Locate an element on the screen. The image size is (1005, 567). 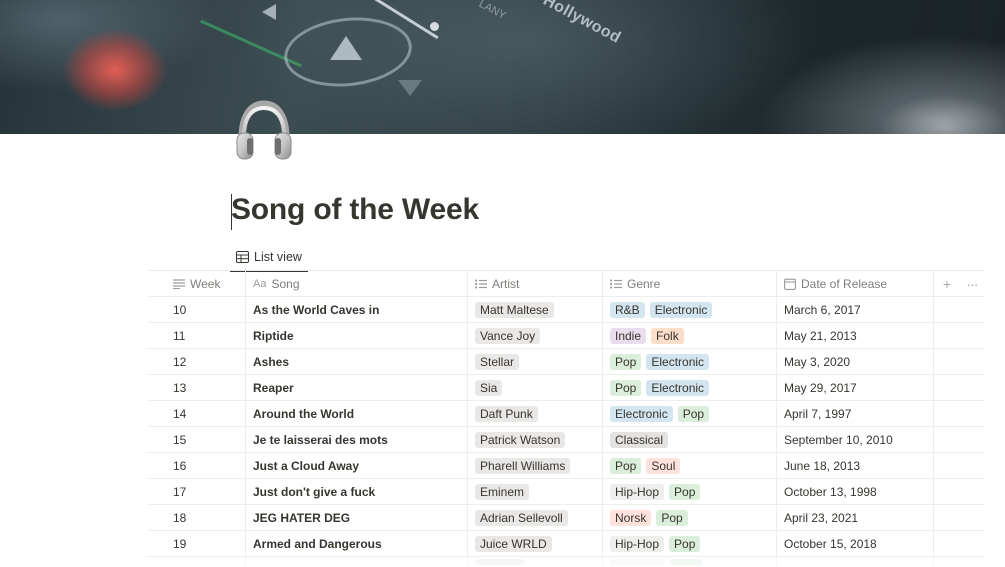
song-cell: Armed and Dangerous is located at coordinates (356, 543).